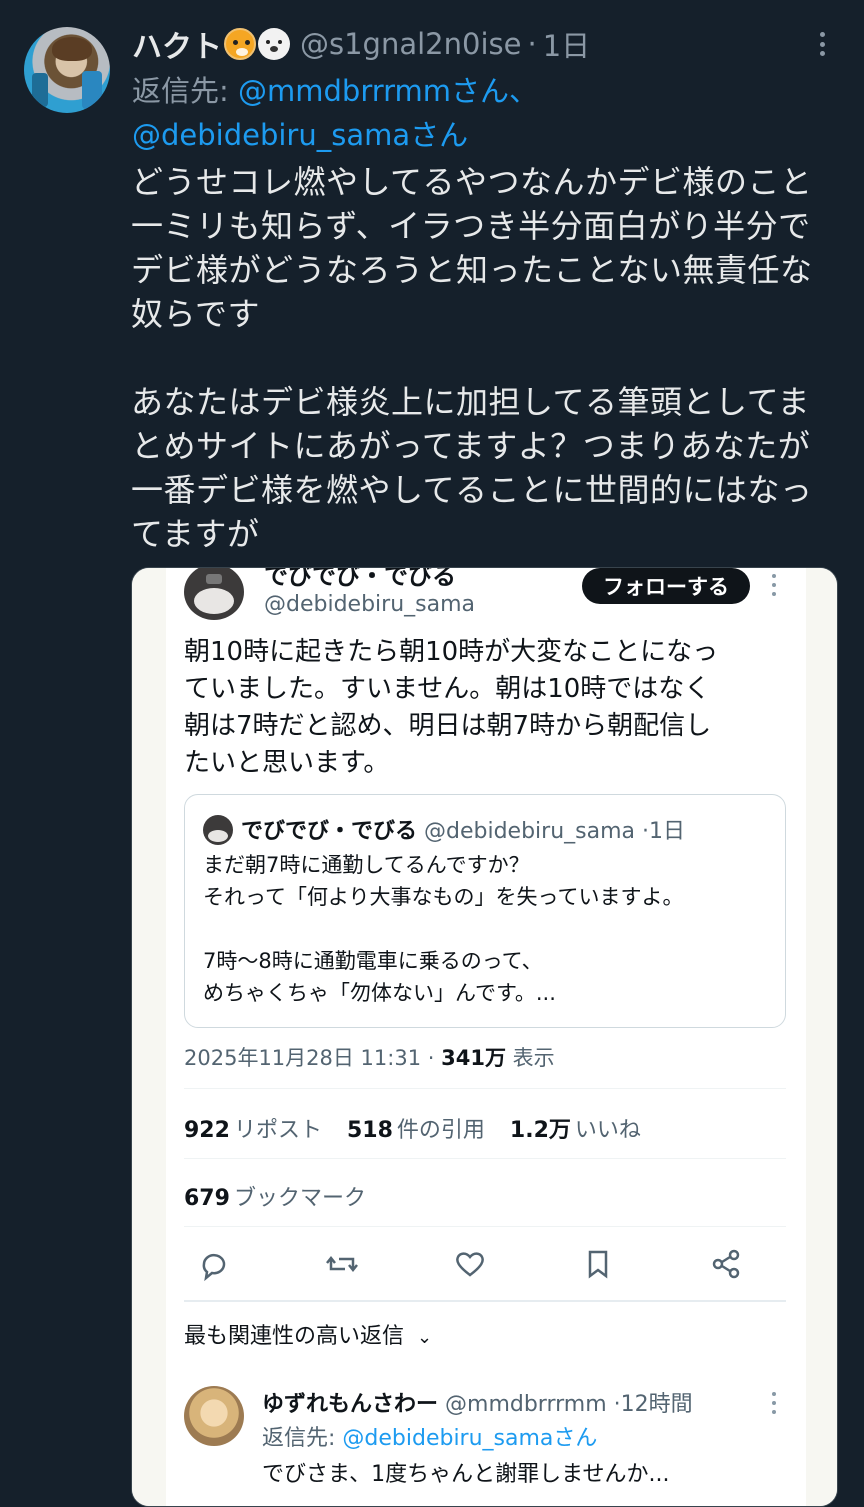 The width and height of the screenshot is (864, 1507). I want to click on reply-more-icon, so click(774, 1403).